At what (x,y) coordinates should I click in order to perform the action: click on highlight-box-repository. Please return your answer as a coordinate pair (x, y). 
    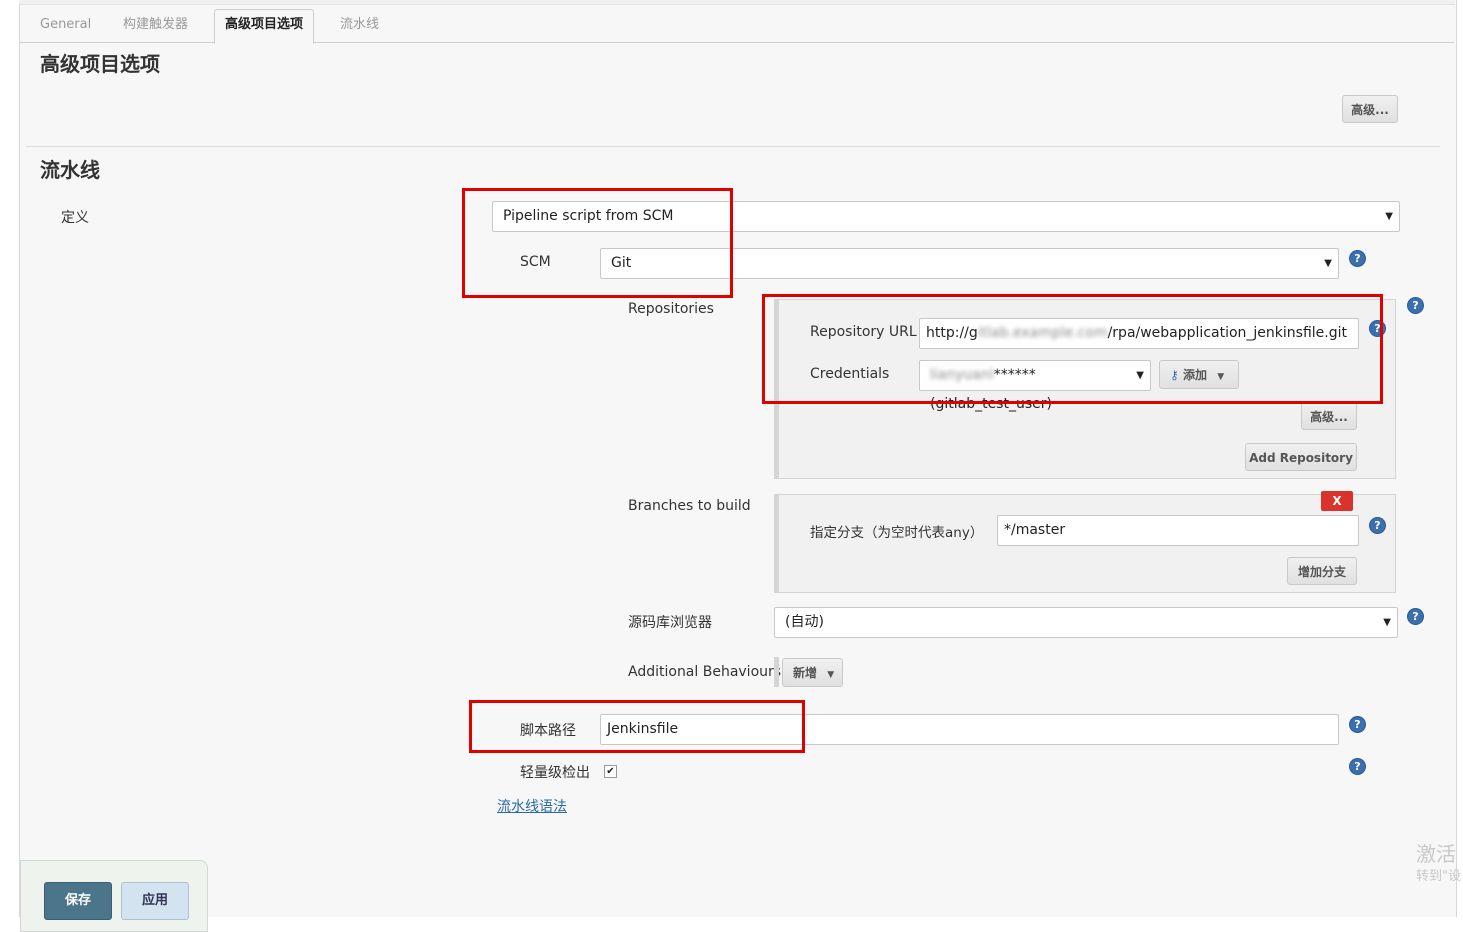
    Looking at the image, I should click on (1072, 349).